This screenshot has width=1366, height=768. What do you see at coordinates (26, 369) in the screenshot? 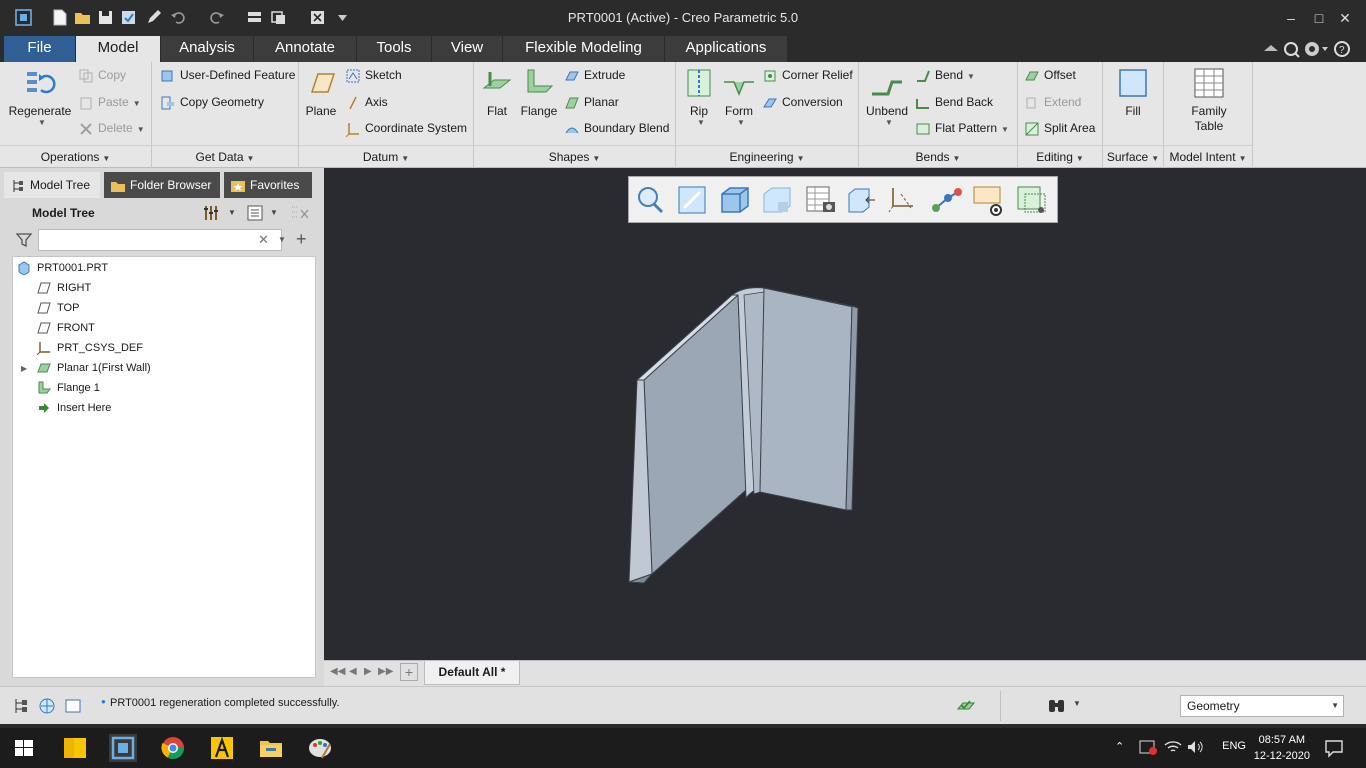
I see `expand-arrow-icon: ▶` at bounding box center [26, 369].